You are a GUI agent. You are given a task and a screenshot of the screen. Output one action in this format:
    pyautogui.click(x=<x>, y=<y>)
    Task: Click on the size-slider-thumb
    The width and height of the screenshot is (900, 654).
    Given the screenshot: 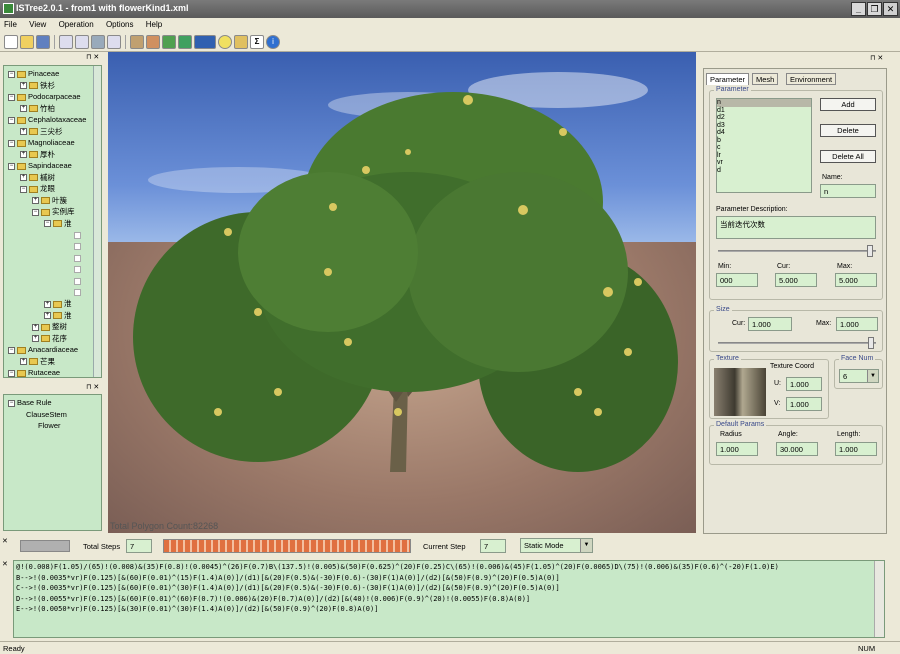 What is the action you would take?
    pyautogui.click(x=871, y=343)
    